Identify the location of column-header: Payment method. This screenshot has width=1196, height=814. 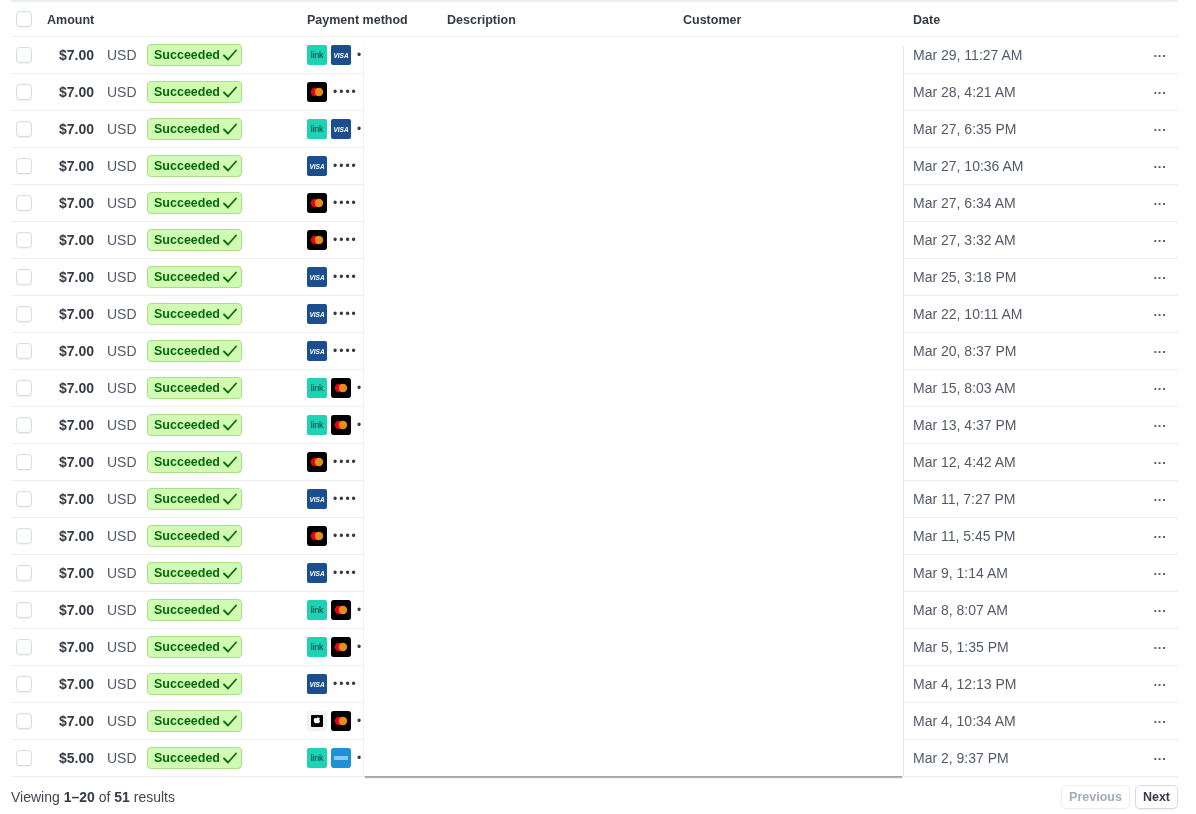
(357, 20).